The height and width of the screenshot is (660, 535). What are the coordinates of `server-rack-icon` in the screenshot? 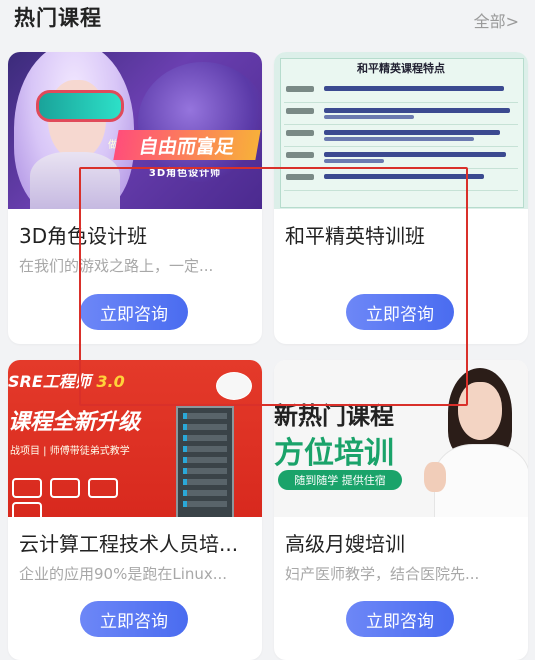 It's located at (205, 461).